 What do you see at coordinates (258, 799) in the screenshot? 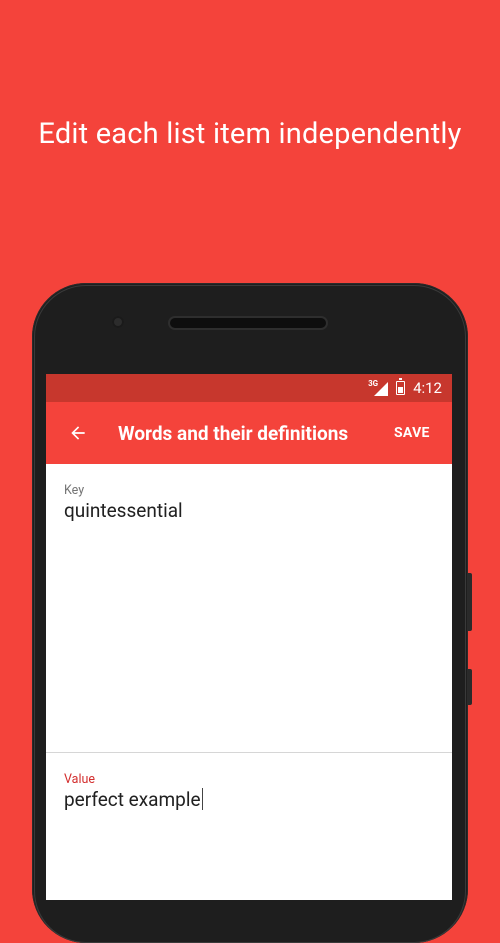
I see `value-input-wrap: perfect example` at bounding box center [258, 799].